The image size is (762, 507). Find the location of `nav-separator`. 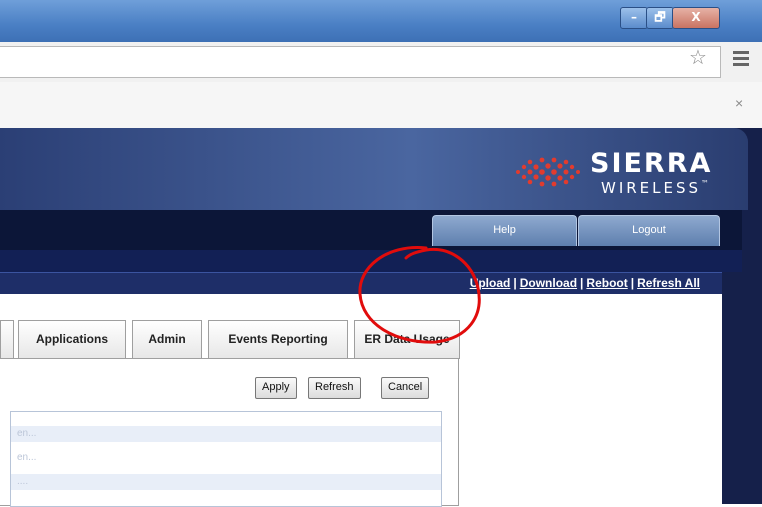

nav-separator is located at coordinates (371, 261).